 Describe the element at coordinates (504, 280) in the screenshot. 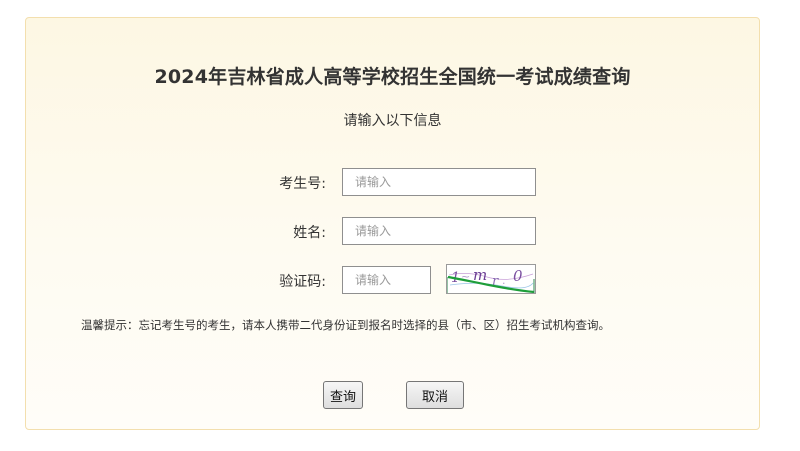

I see `captcha-char-5: .` at that location.